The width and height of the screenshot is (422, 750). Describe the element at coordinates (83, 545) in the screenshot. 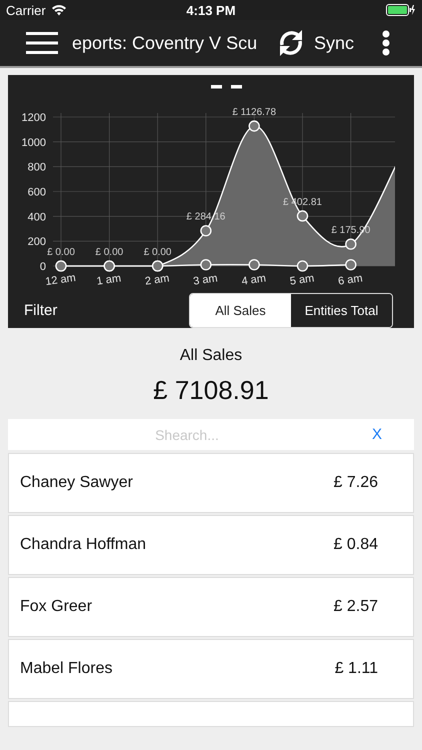

I see `customer-name: Chandra Hoffman` at that location.